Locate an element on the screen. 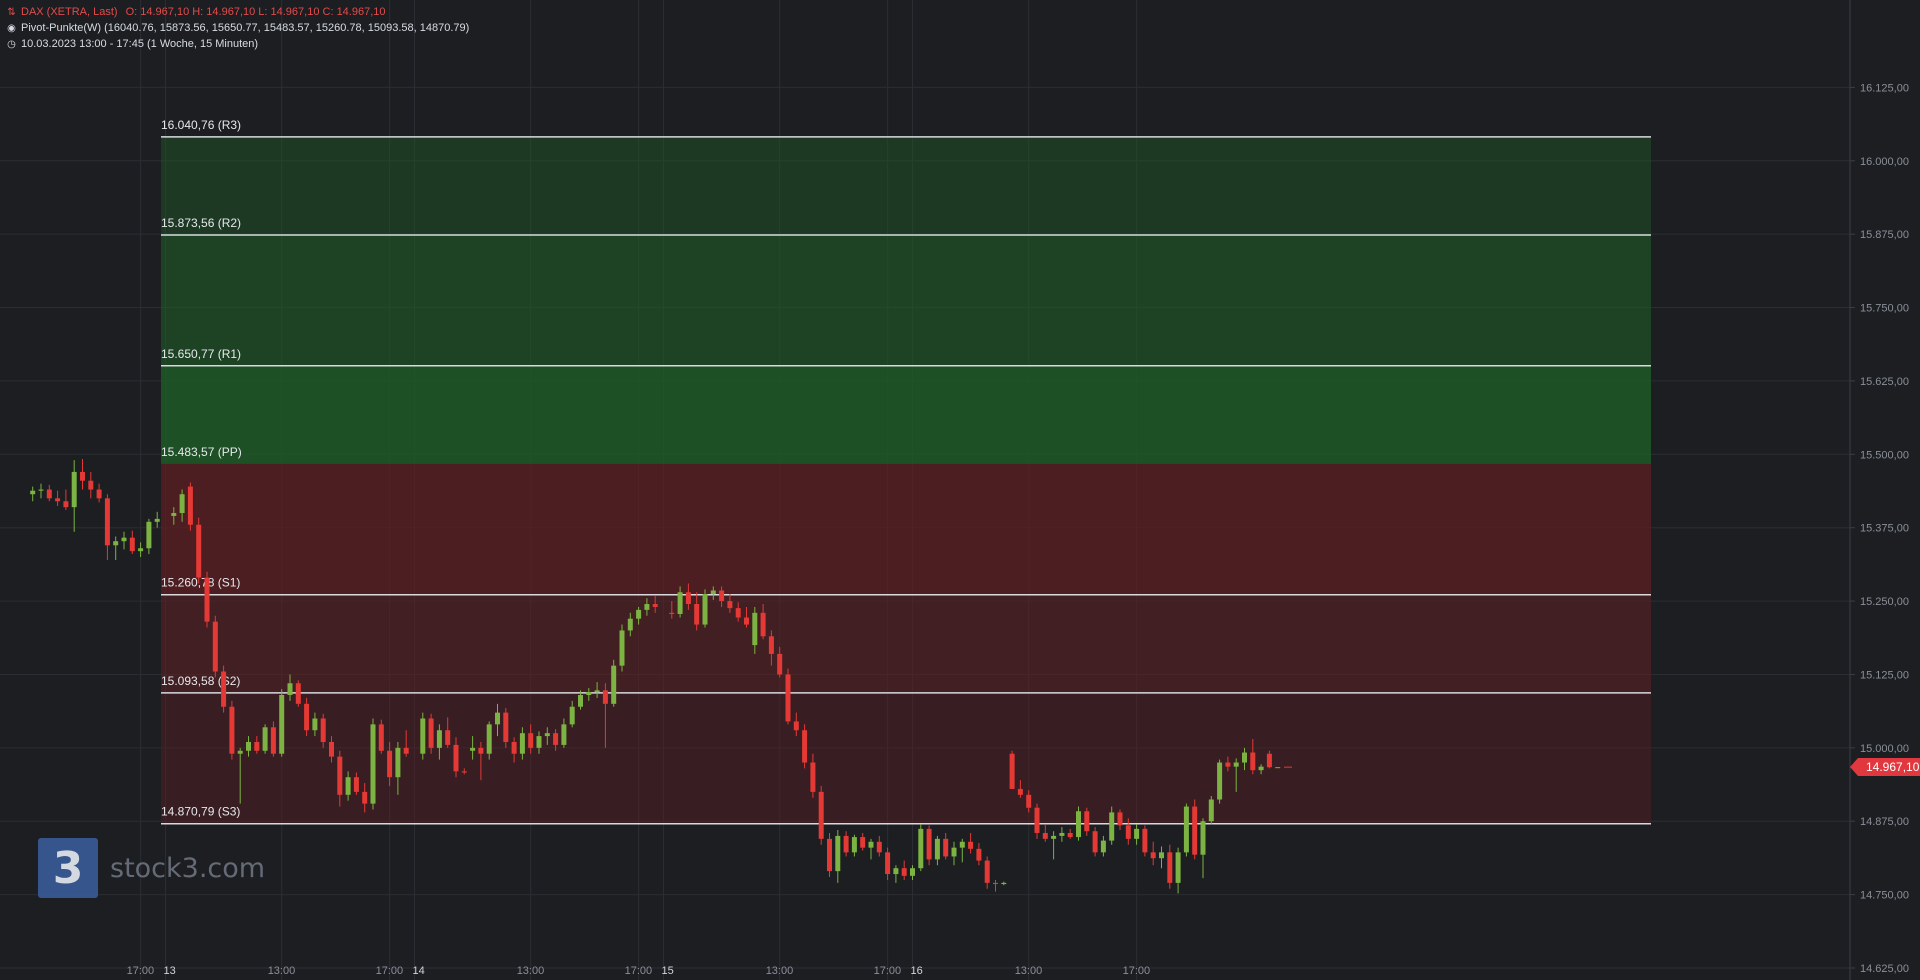  y-tick-label: 16.125,00 is located at coordinates (1884, 88).